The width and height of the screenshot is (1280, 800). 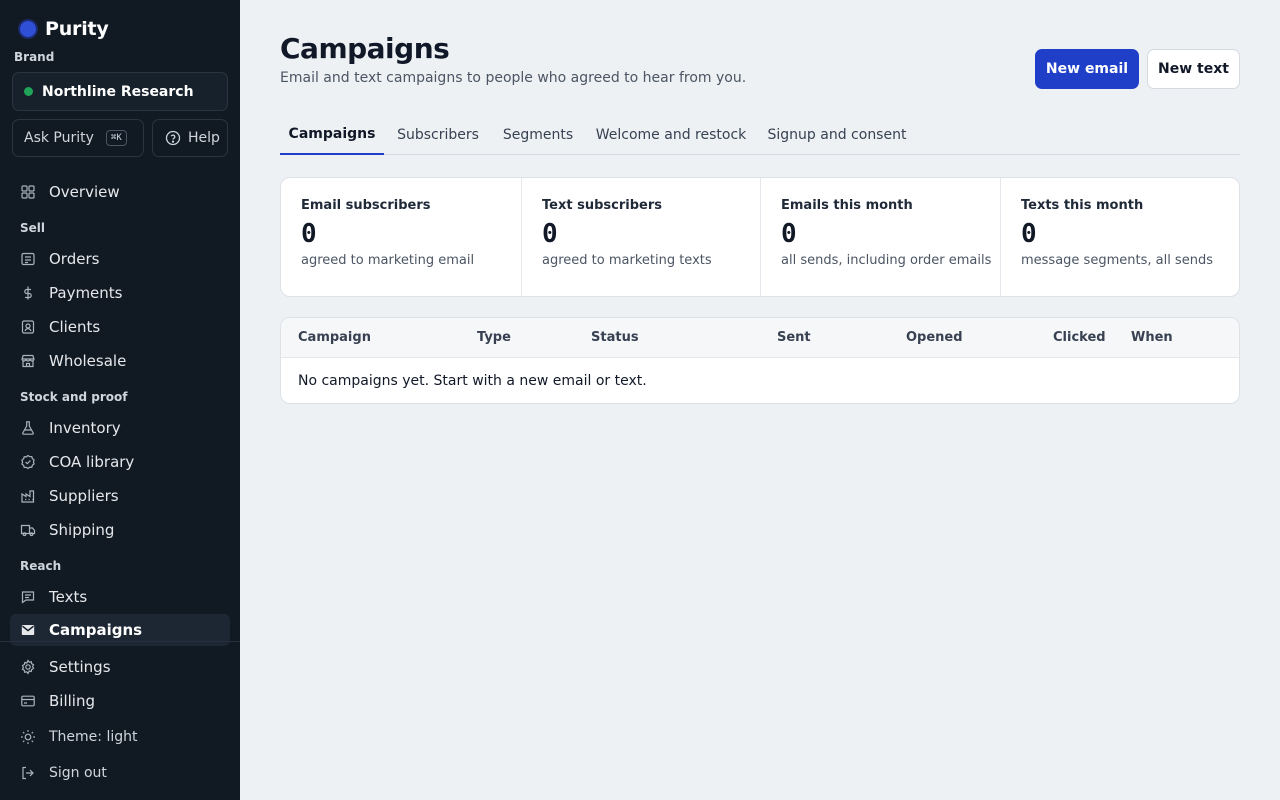 I want to click on section-label-stock: Stock and proof, so click(x=74, y=397).